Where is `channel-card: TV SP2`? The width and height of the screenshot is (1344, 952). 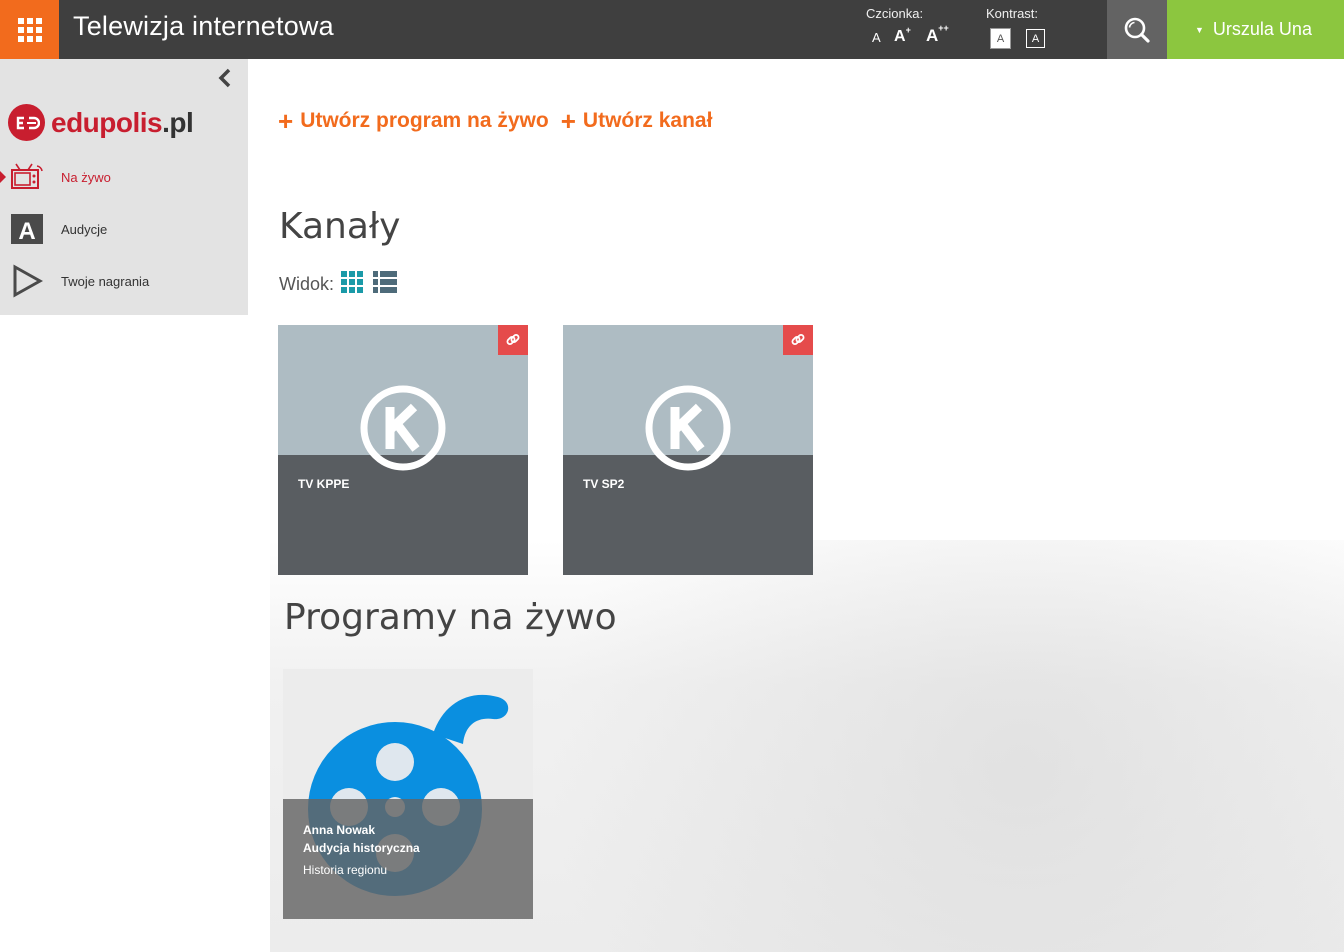 channel-card: TV SP2 is located at coordinates (688, 450).